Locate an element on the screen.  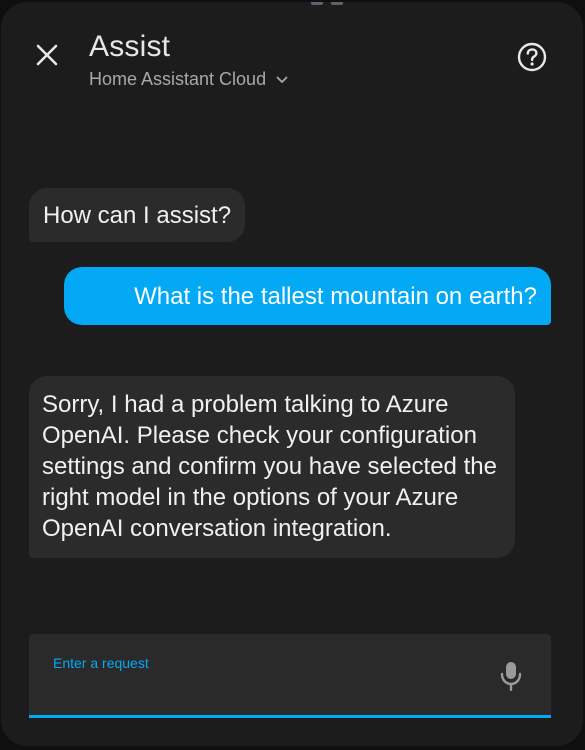
pipeline-selector-label: Home Assistant Cloud is located at coordinates (178, 79).